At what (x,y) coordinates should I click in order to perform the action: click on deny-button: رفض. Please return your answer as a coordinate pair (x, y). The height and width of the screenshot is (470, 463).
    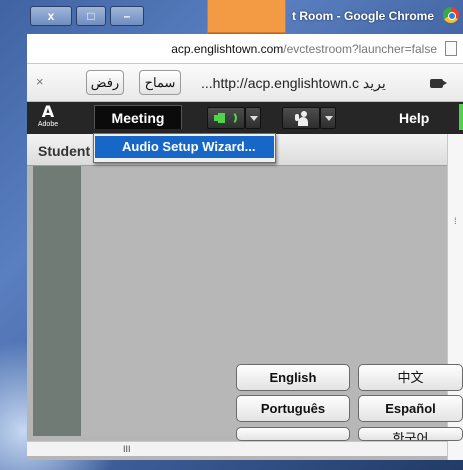
    Looking at the image, I should click on (105, 82).